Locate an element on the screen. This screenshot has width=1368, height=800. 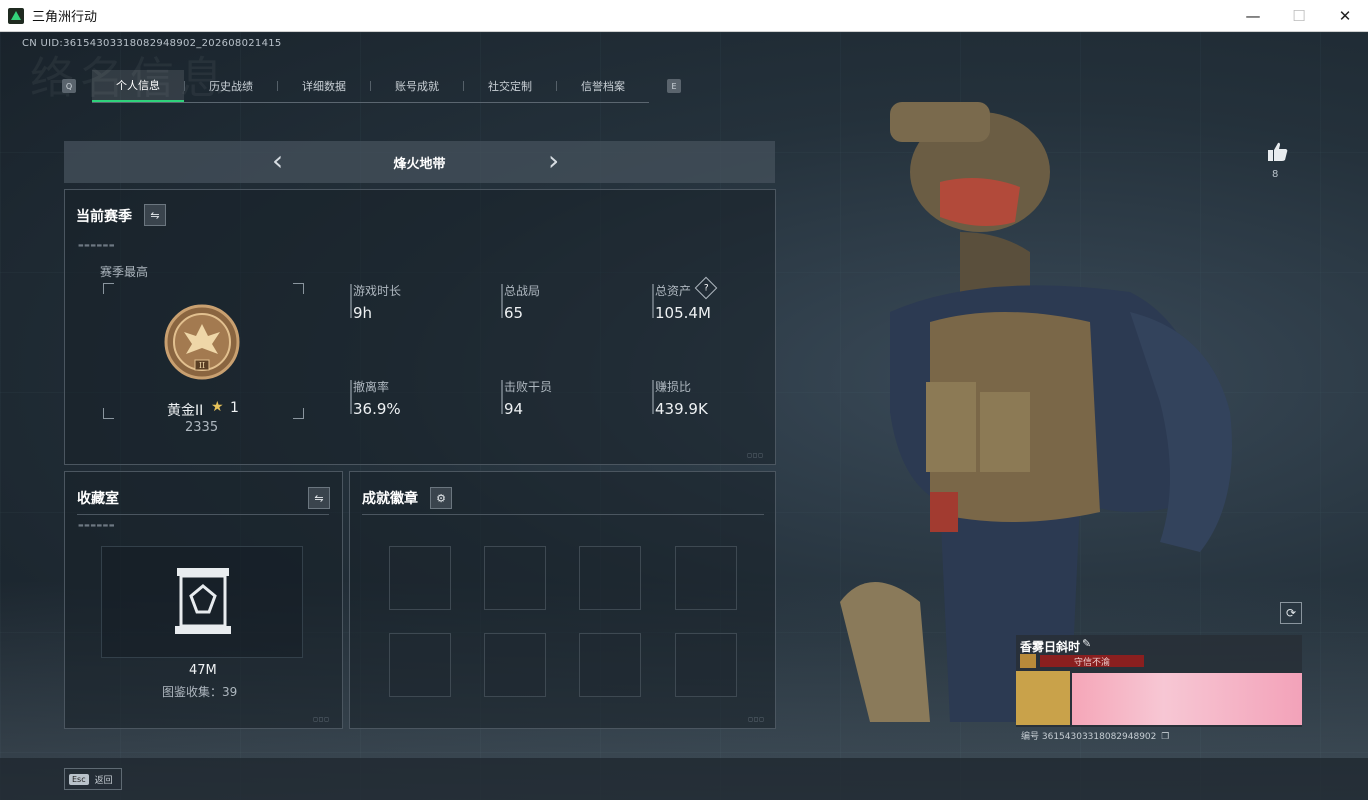
mode-selector: ‹ 烽火地带 › is located at coordinates (419, 162).